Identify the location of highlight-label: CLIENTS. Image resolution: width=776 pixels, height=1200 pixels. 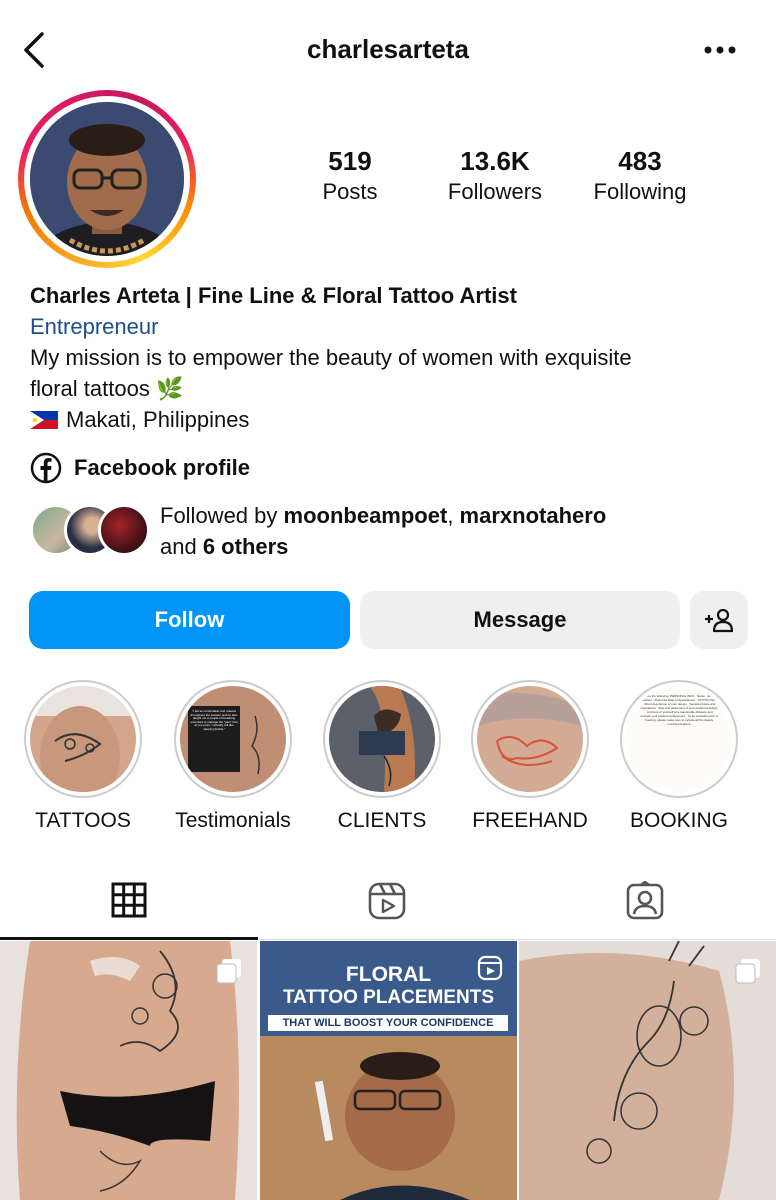
(382, 820).